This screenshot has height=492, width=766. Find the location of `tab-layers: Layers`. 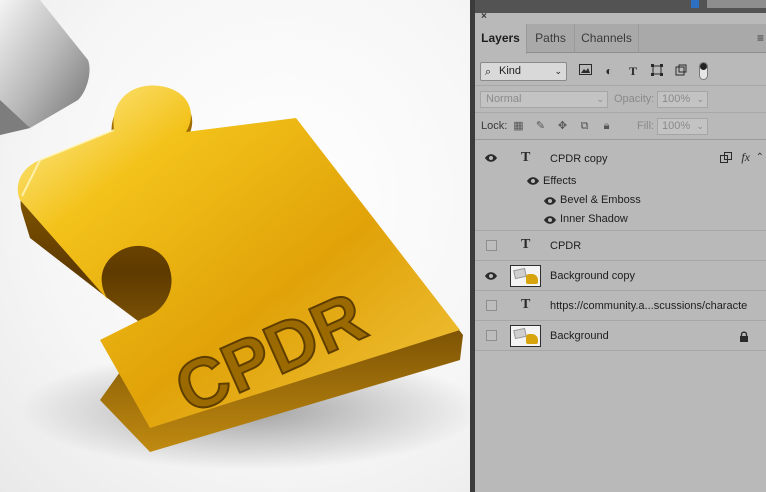

tab-layers: Layers is located at coordinates (501, 39).